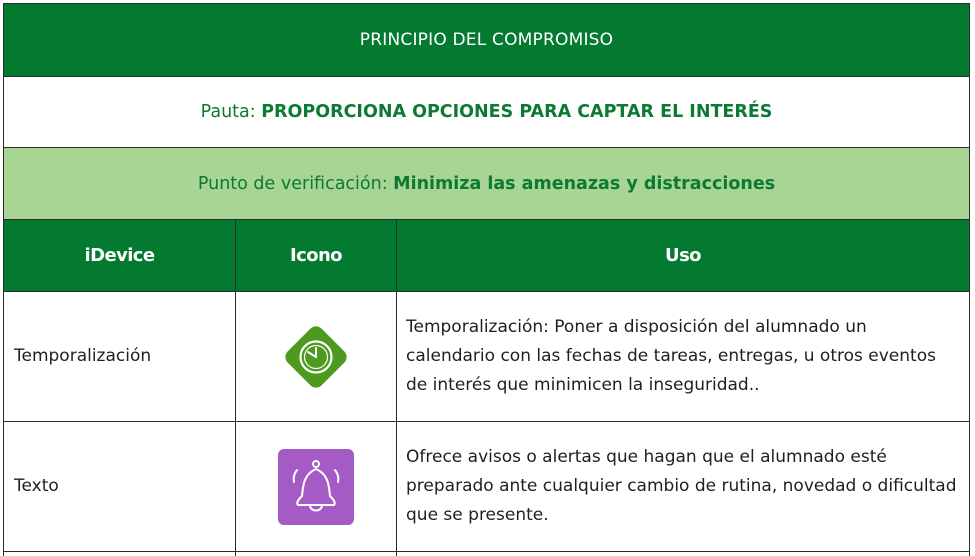 The width and height of the screenshot is (975, 556). Describe the element at coordinates (295, 183) in the screenshot. I see `checkpoint-label: Punto de verificación:` at that location.